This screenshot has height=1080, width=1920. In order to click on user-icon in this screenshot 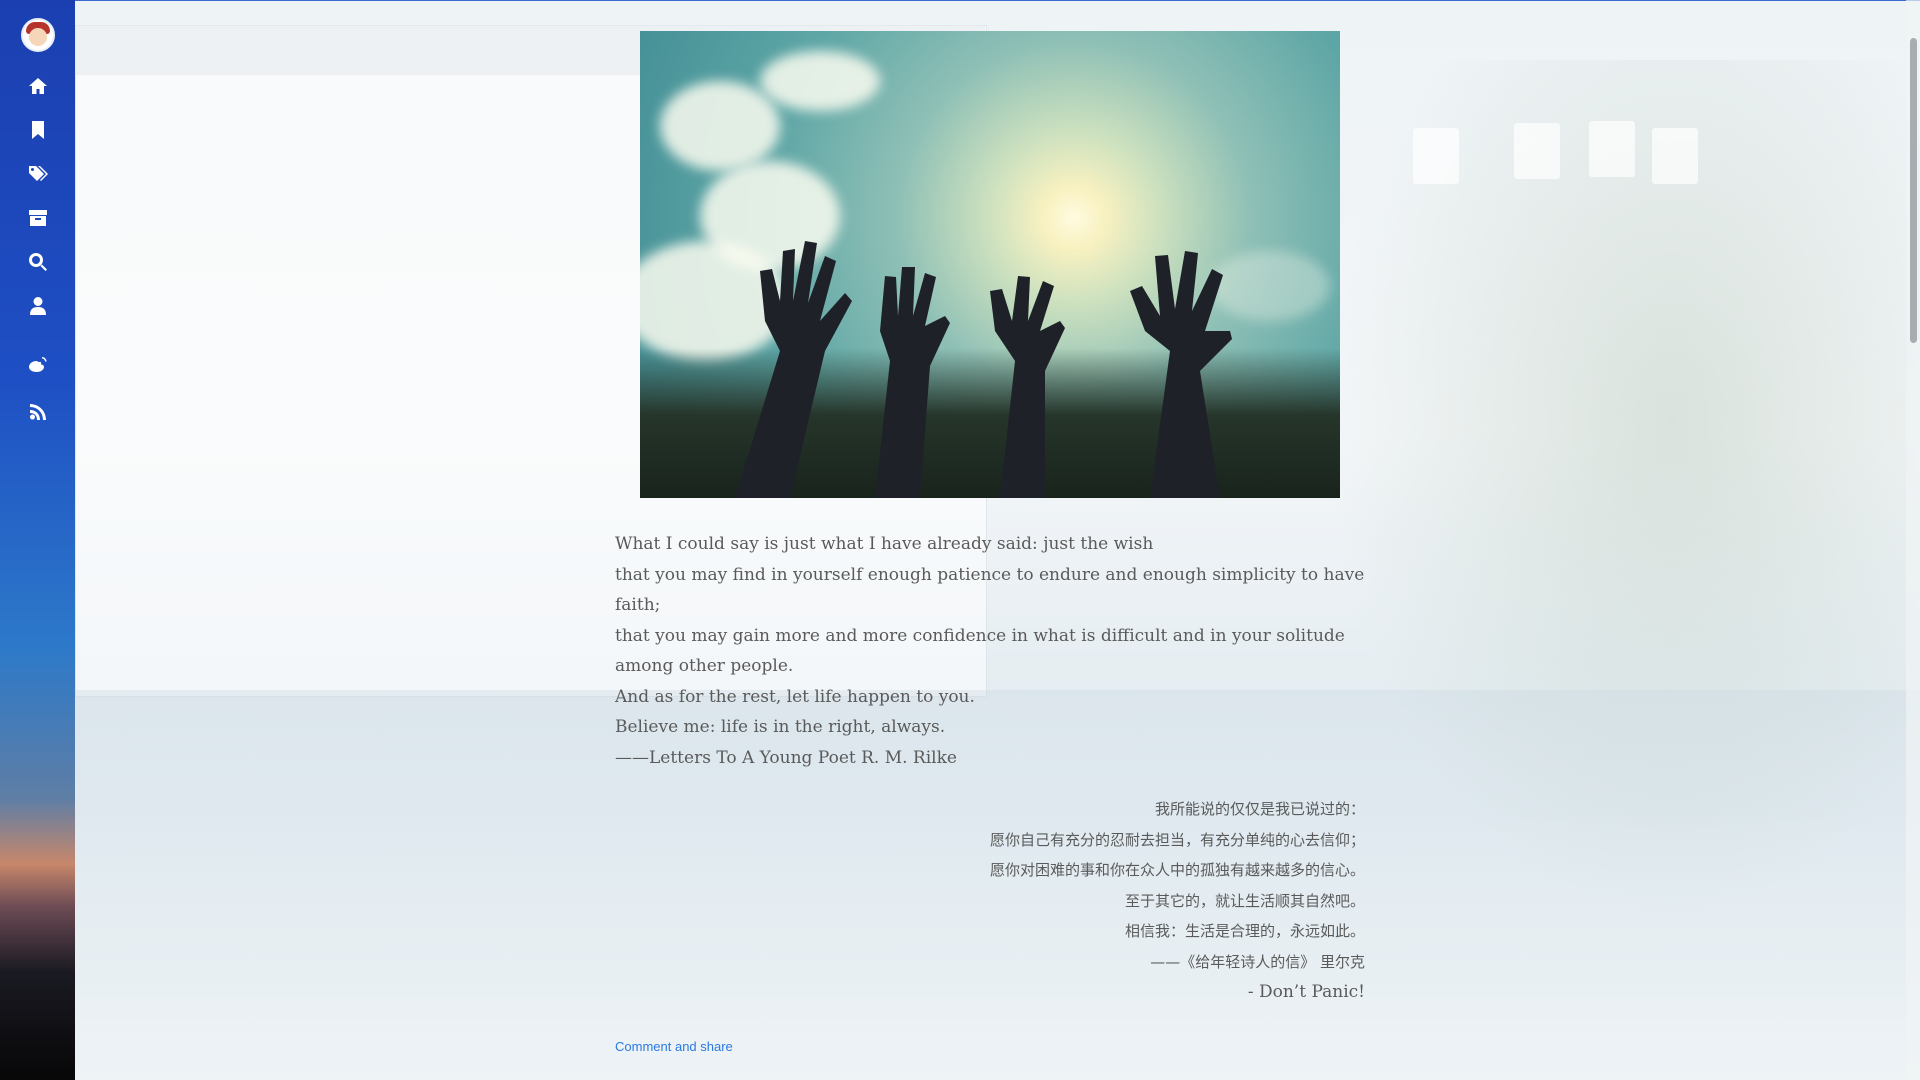, I will do `click(38, 306)`.